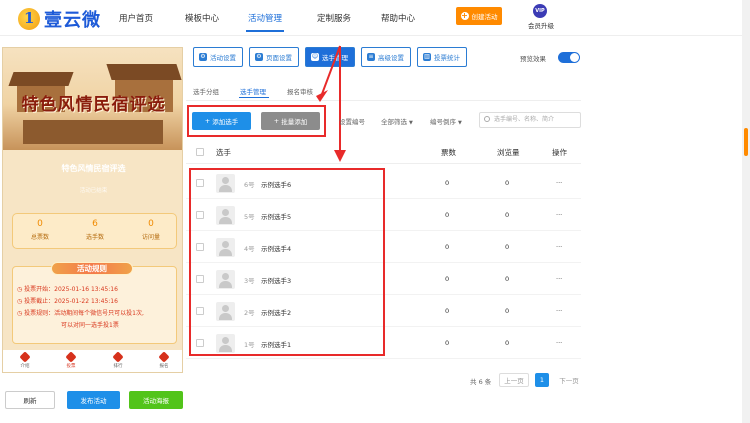 The image size is (750, 423). I want to click on vip-upgrade-link: 会员升级, so click(541, 25).